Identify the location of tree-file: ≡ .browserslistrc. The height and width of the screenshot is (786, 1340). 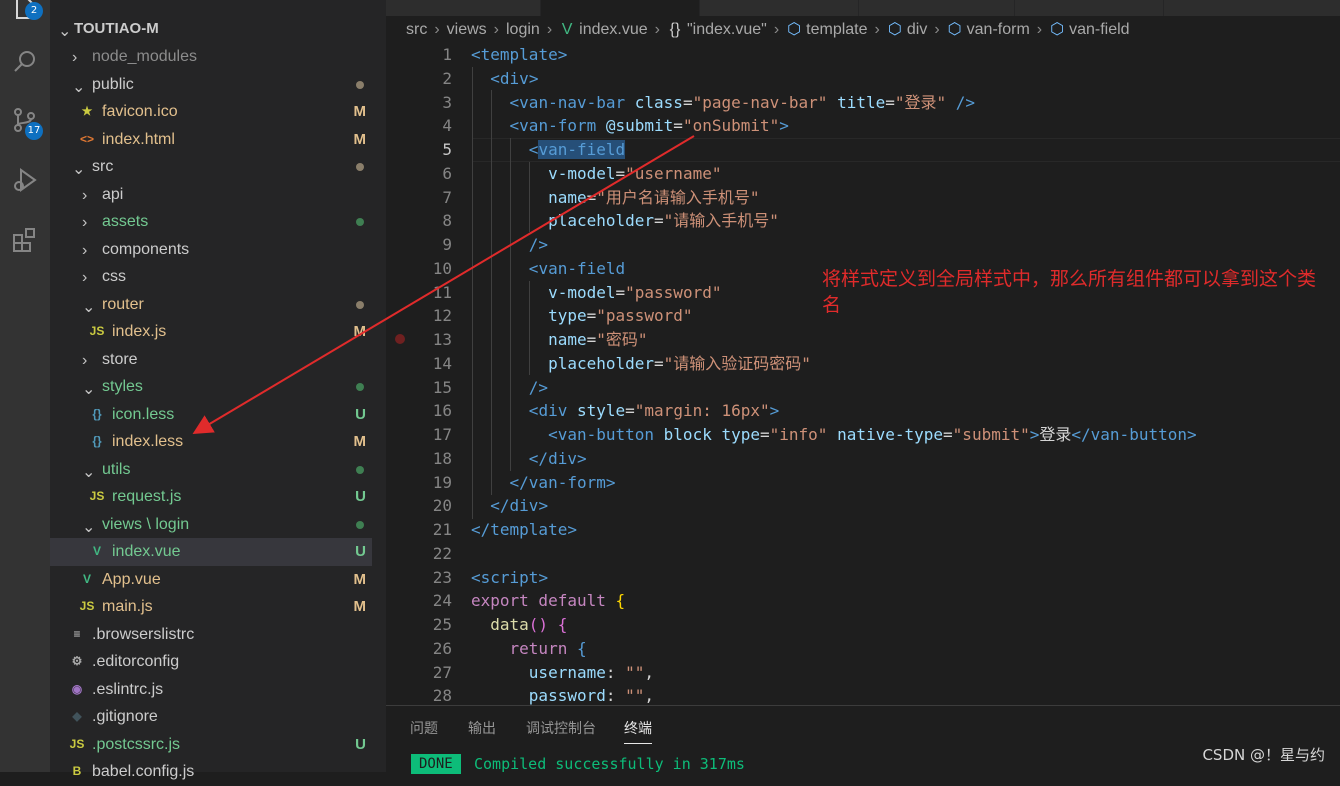
(211, 635).